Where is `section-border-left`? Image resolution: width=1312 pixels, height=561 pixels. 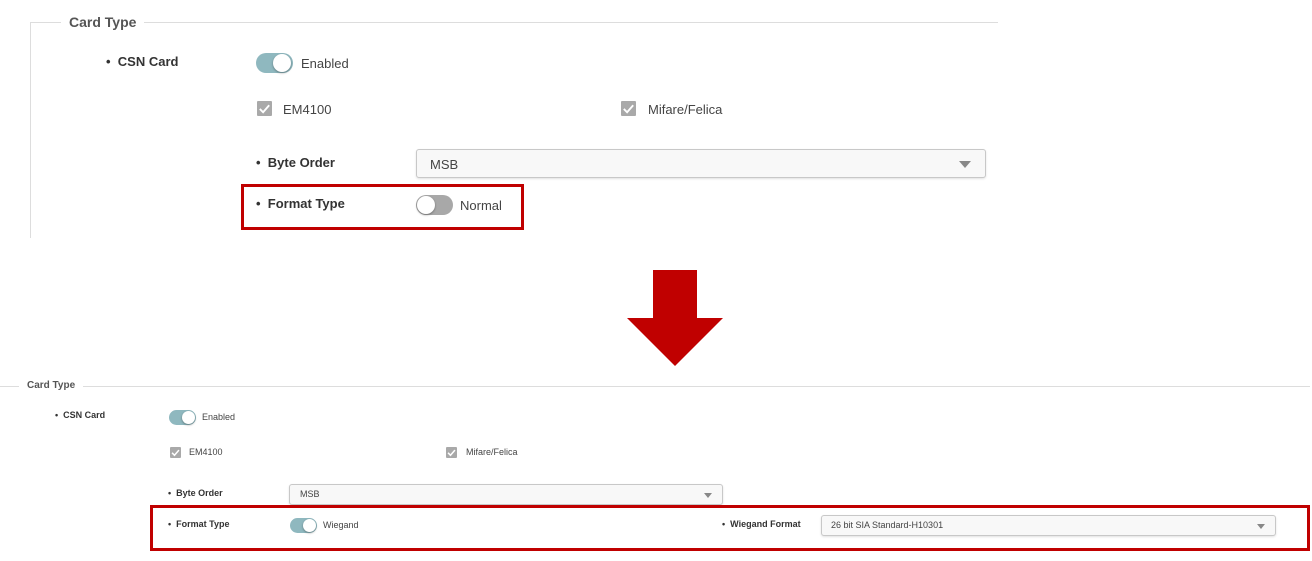
section-border-left is located at coordinates (30, 130).